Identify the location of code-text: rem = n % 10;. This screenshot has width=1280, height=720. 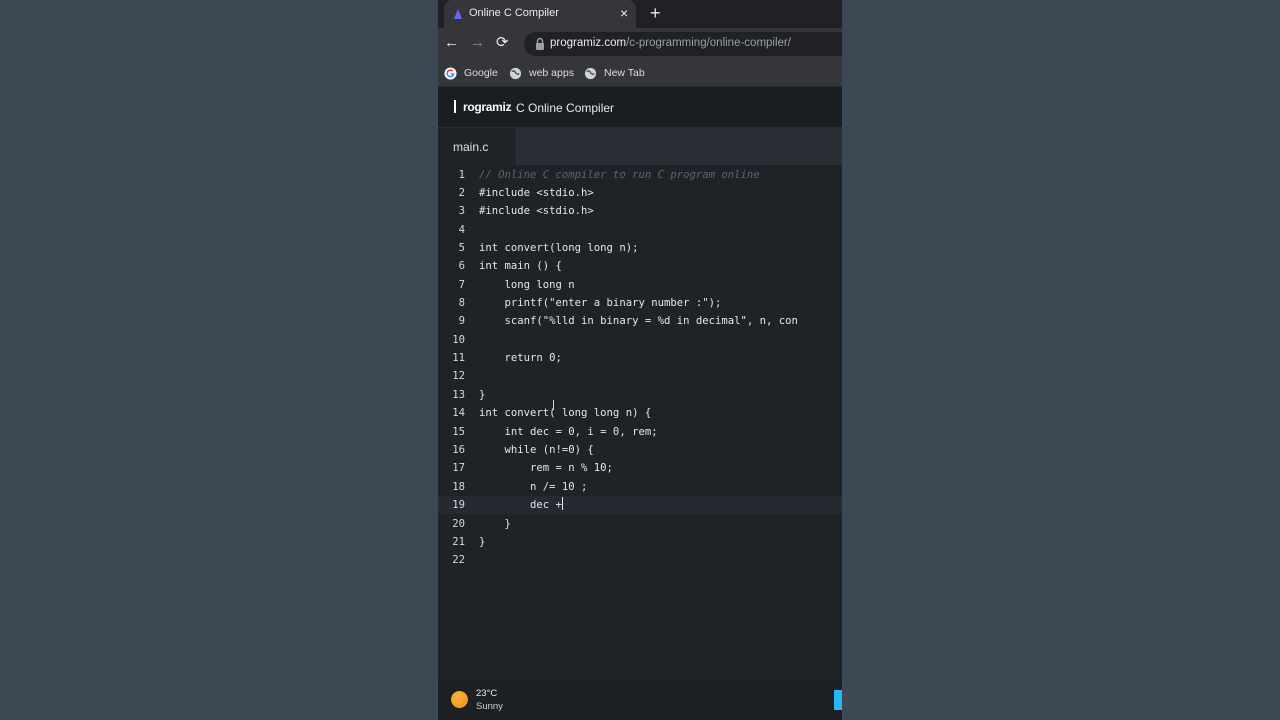
(546, 468).